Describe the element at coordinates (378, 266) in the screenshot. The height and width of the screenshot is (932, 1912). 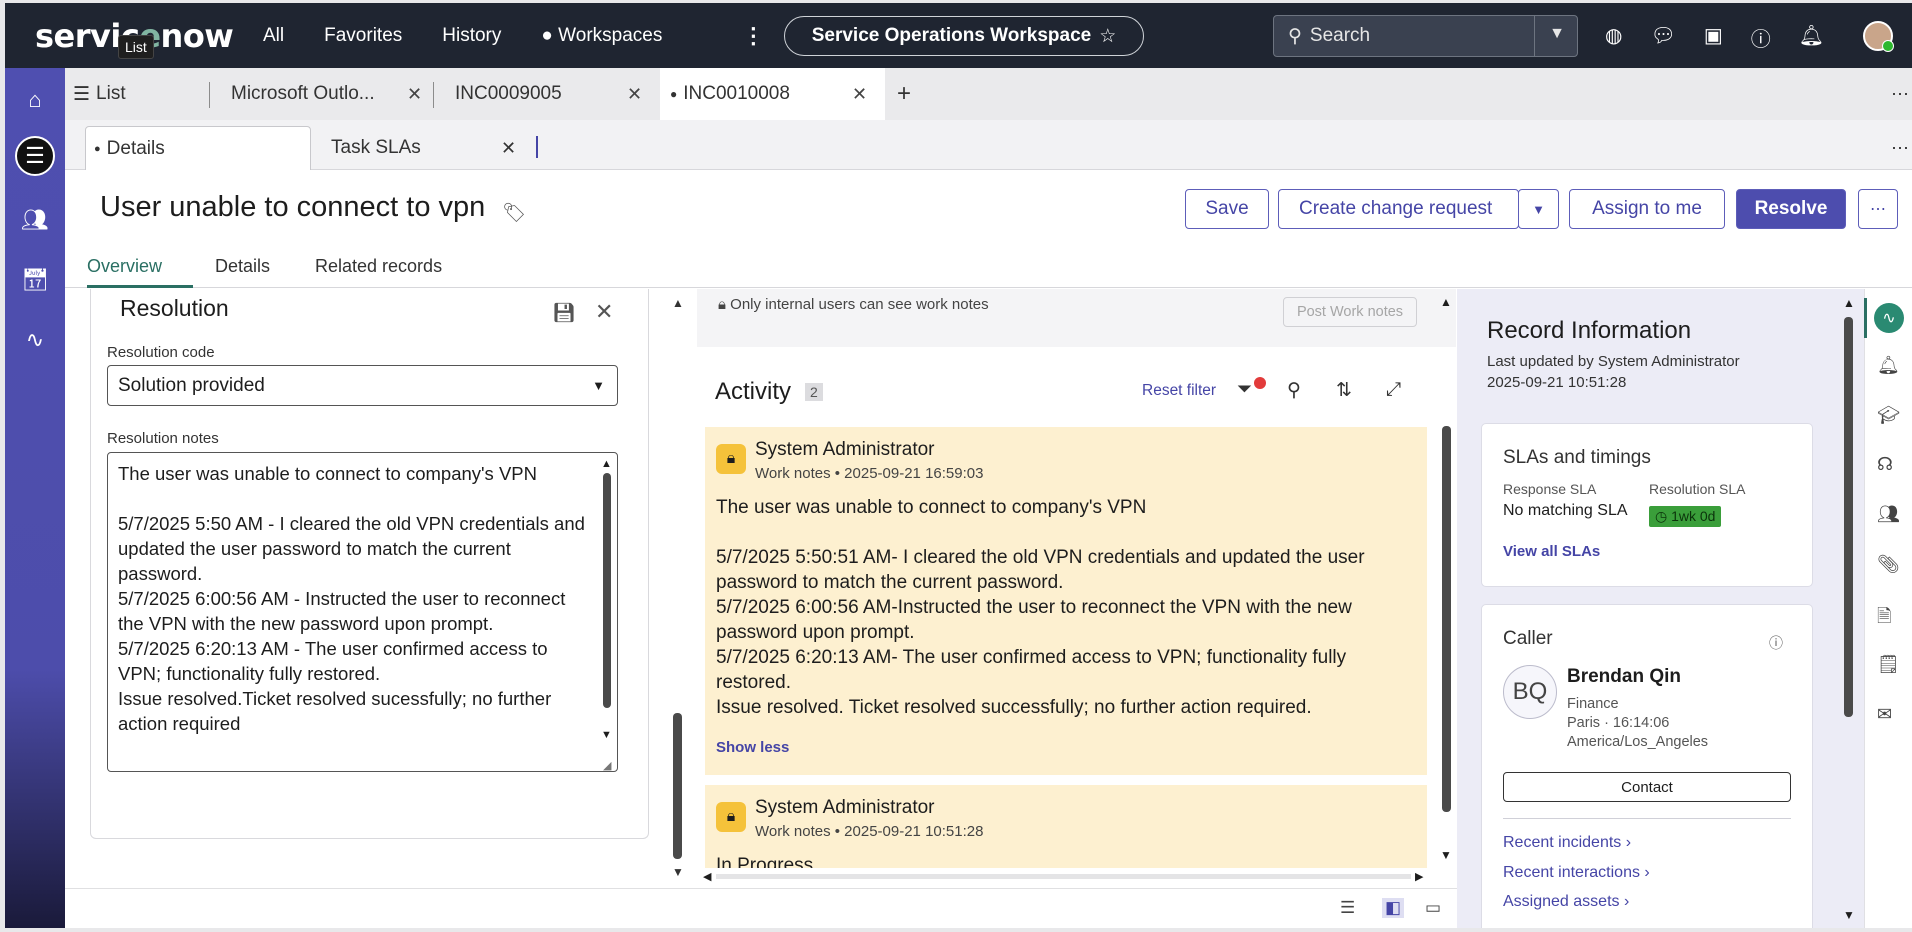
I see `tab-related-records: Related records` at that location.